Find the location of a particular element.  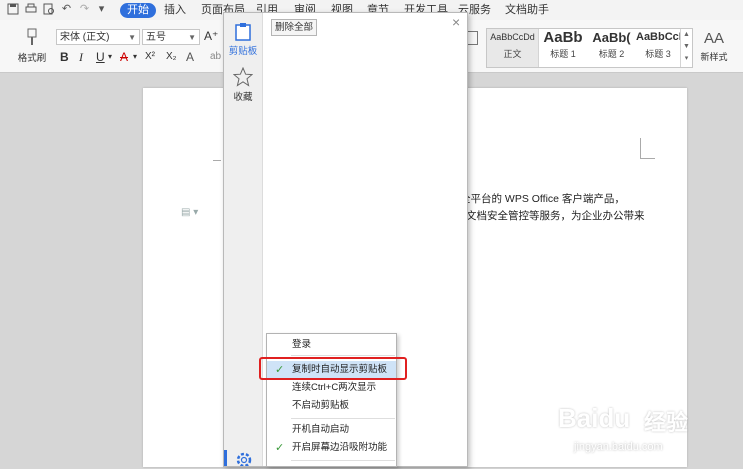

menu-item-label: 开机自动启动 is located at coordinates (321, 429).